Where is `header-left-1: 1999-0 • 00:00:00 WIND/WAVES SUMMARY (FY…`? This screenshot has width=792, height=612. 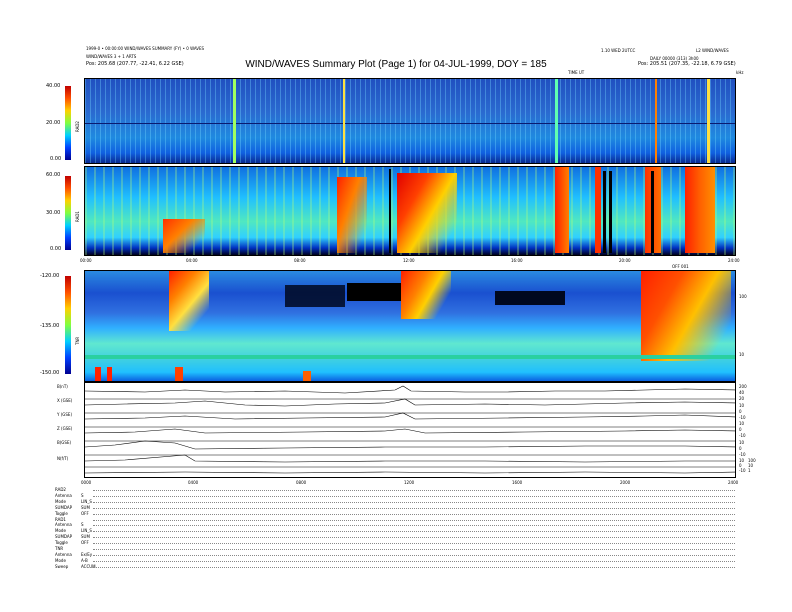 header-left-1: 1999-0 • 00:00:00 WIND/WAVES SUMMARY (FY… is located at coordinates (145, 48).